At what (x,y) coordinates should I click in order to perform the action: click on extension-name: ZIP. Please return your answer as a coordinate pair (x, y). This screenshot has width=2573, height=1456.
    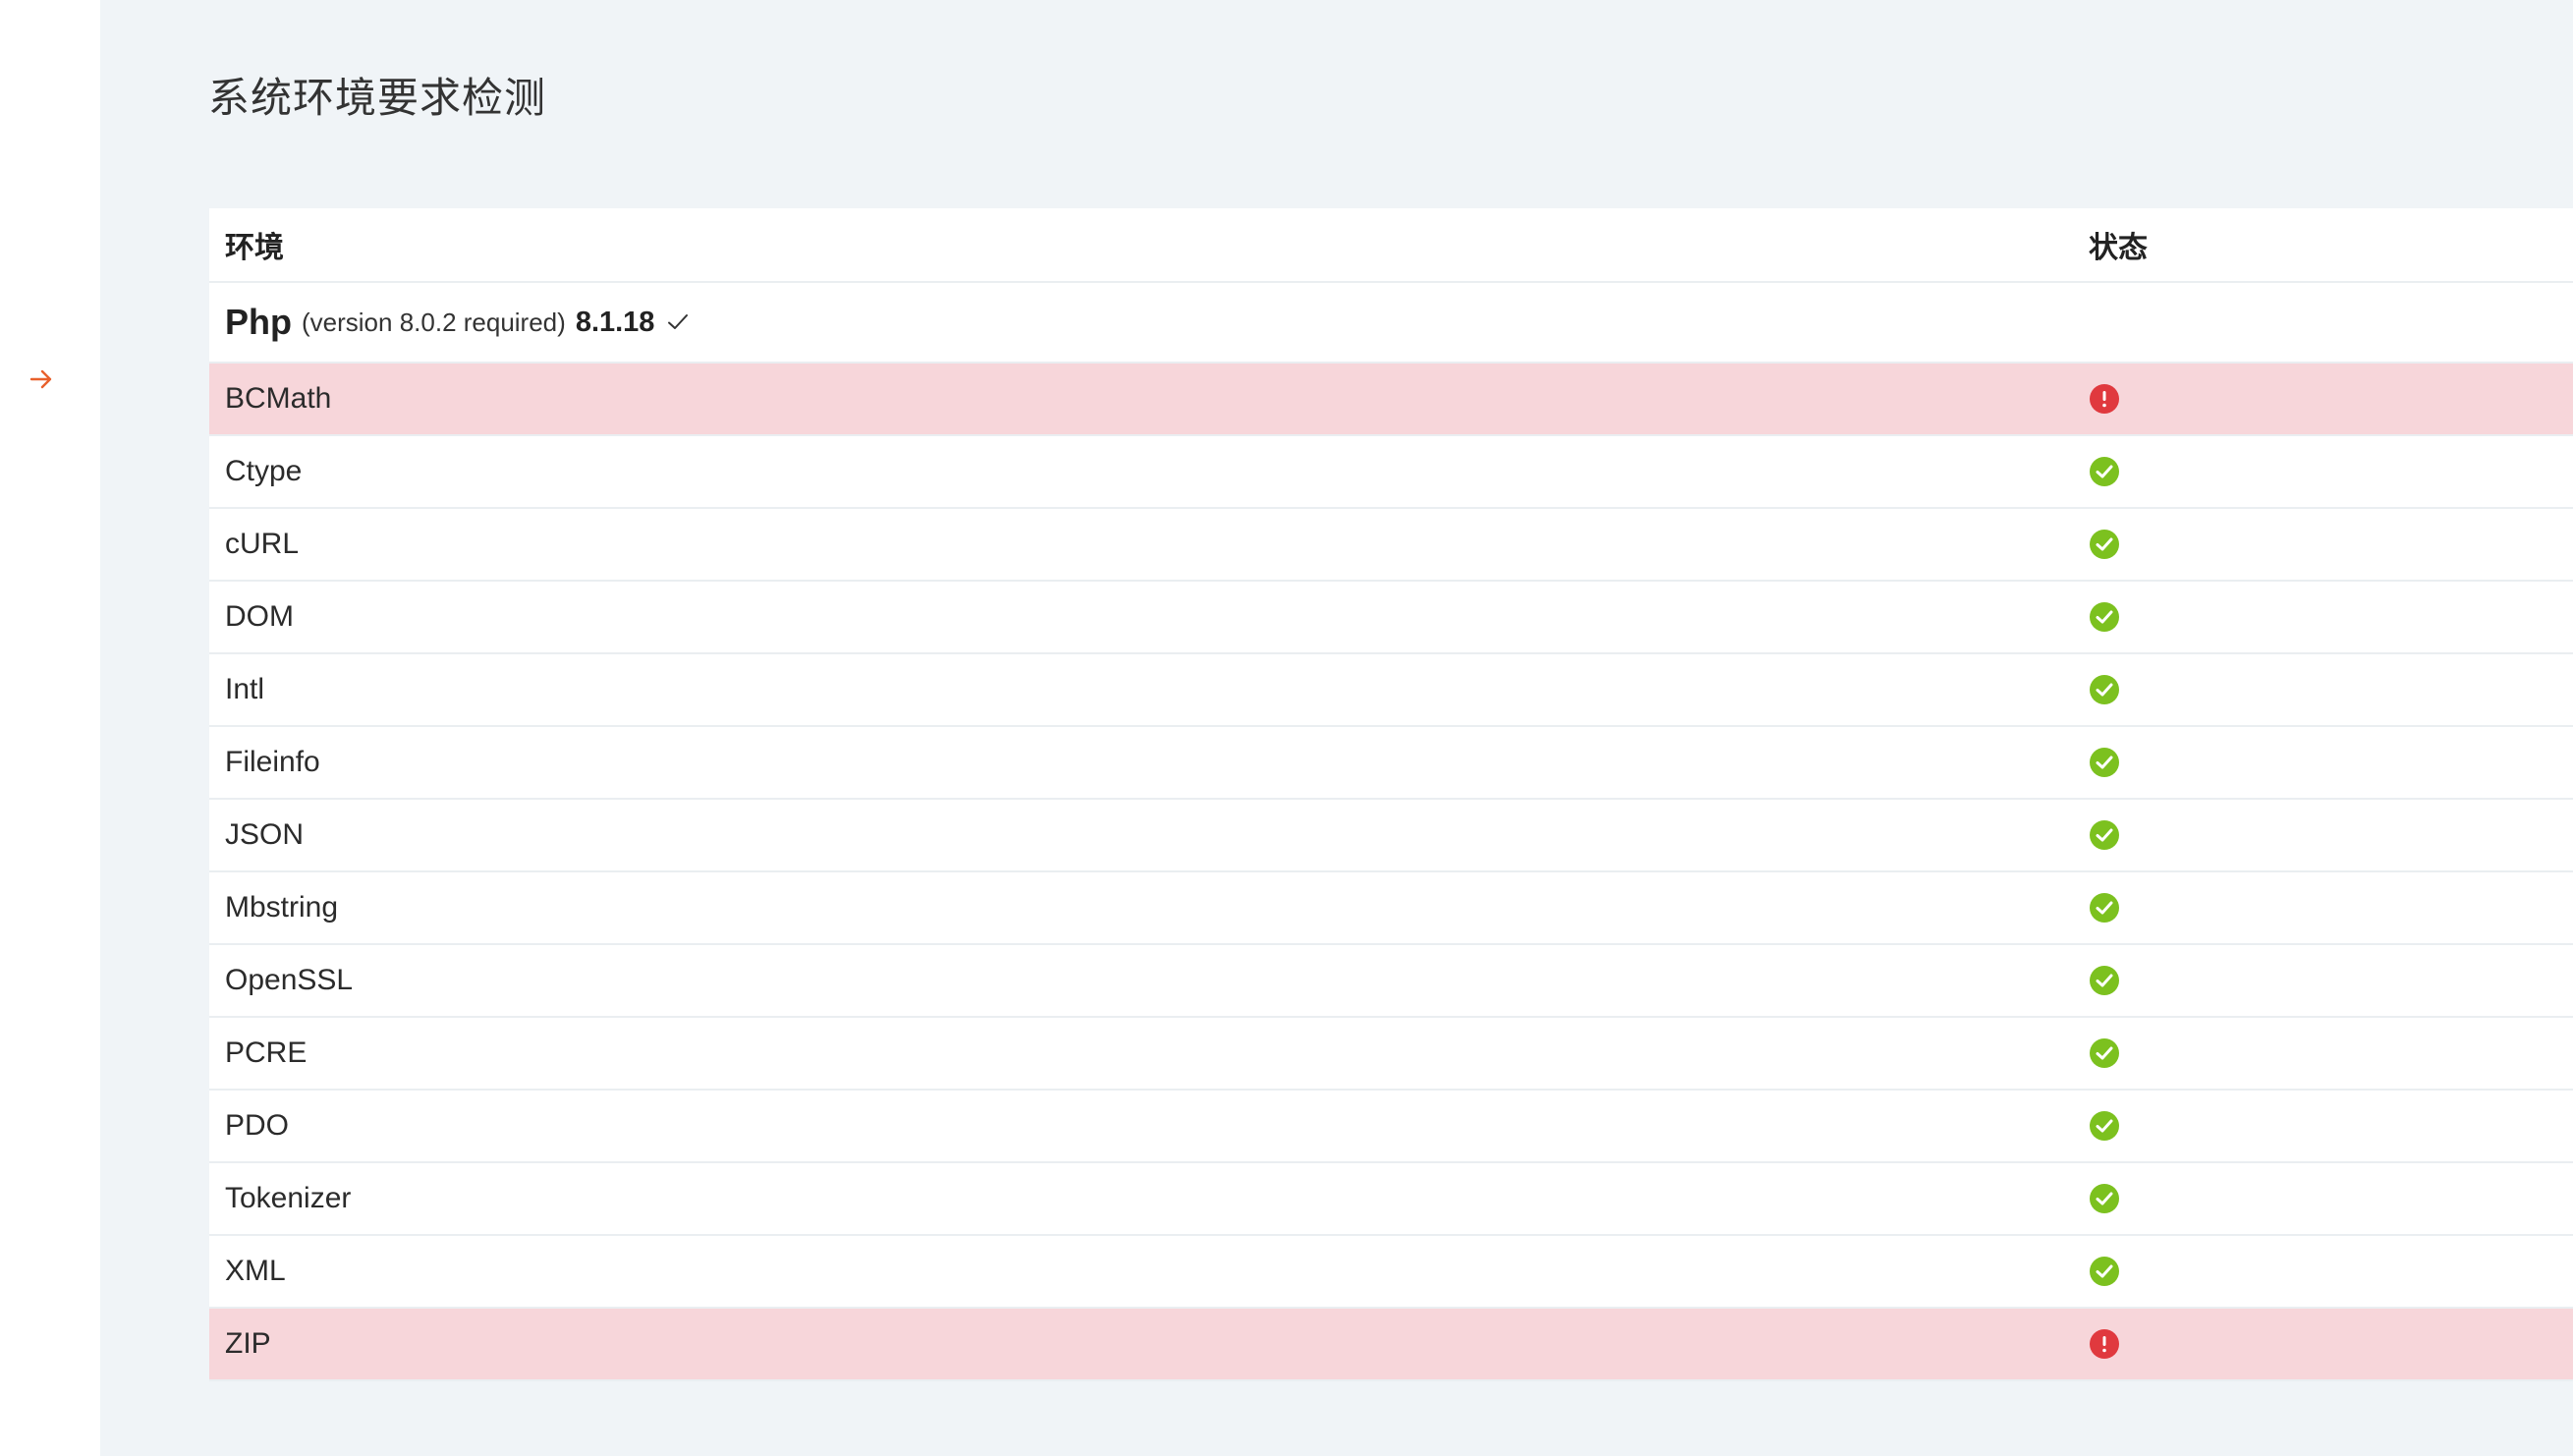
    Looking at the image, I should click on (248, 1343).